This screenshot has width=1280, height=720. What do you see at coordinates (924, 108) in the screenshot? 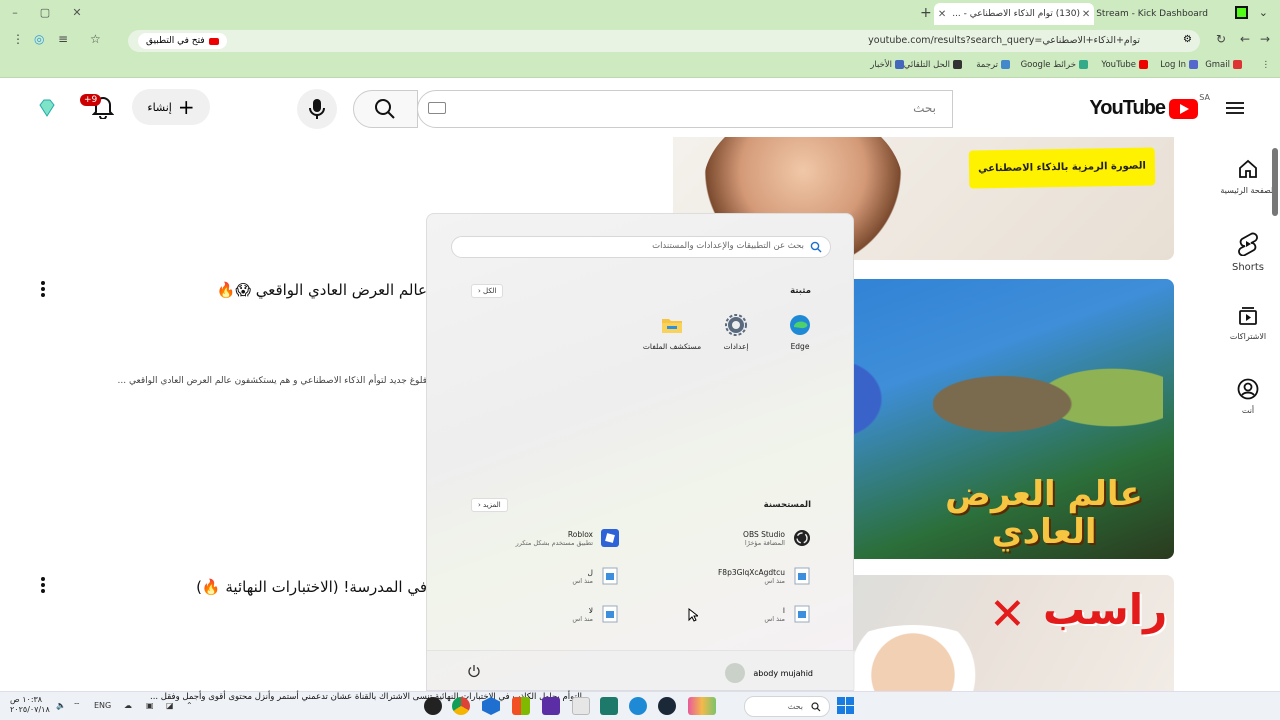
I see `search-placeholder: بحث` at bounding box center [924, 108].